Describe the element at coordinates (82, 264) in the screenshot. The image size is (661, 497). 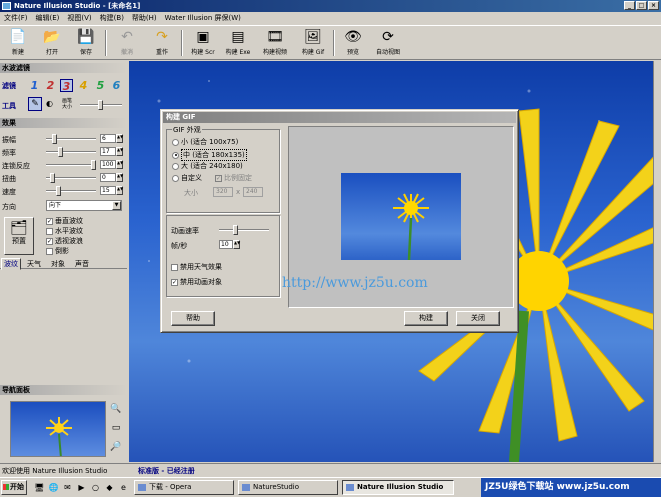
I see `tab-sound: 声音` at that location.